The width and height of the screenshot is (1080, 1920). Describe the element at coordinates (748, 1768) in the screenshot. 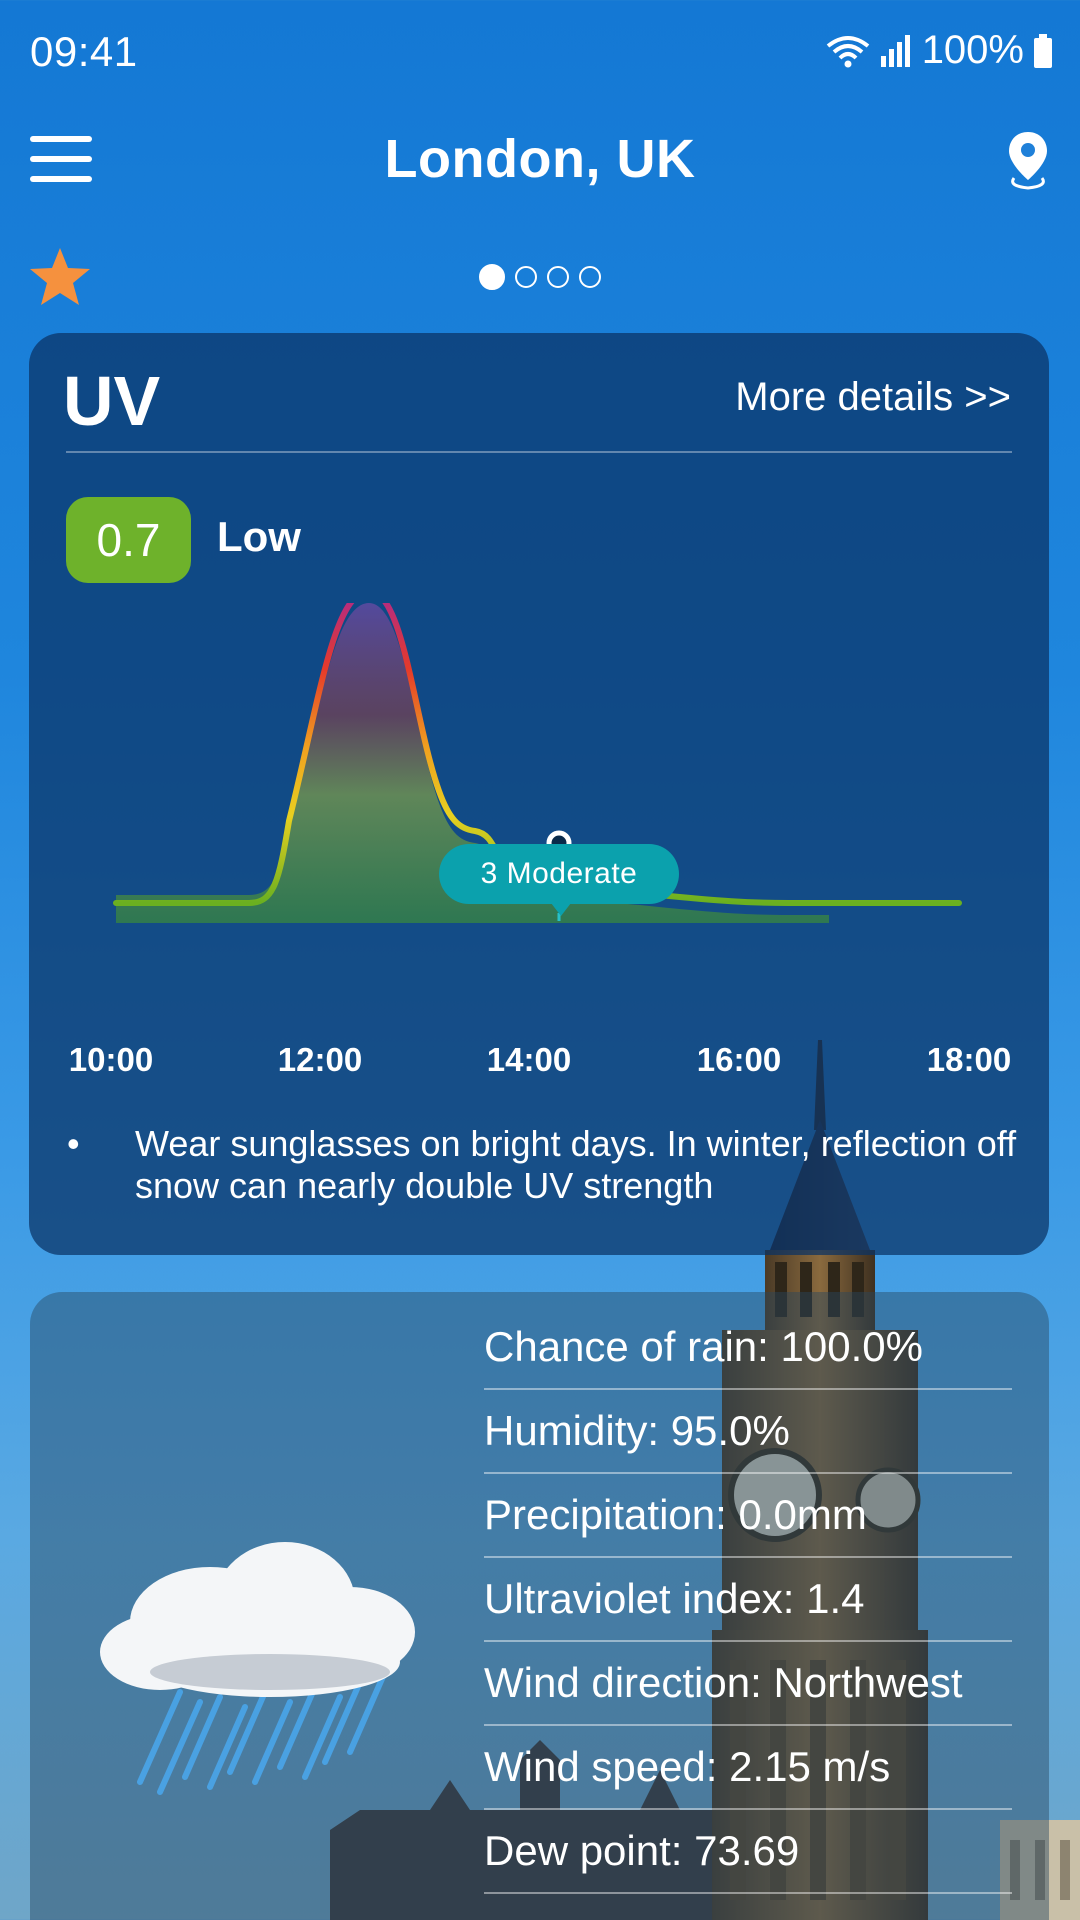

I see `detail-wind-speed: Wind speed: 2.15 m/s` at that location.